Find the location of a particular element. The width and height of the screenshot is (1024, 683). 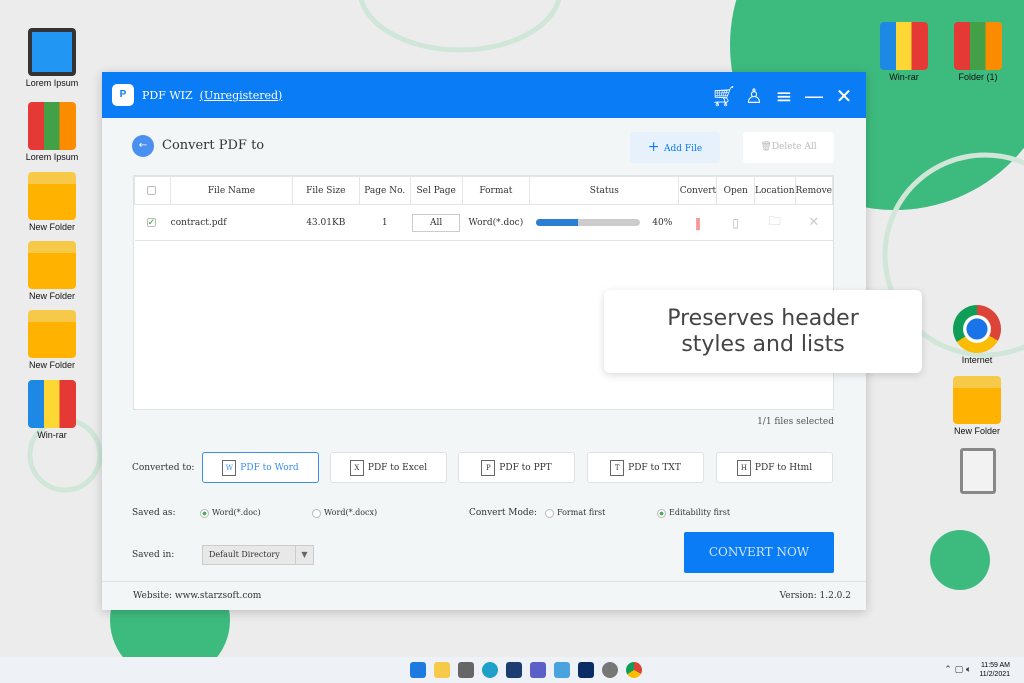

app-logo-icon: P is located at coordinates (123, 95).